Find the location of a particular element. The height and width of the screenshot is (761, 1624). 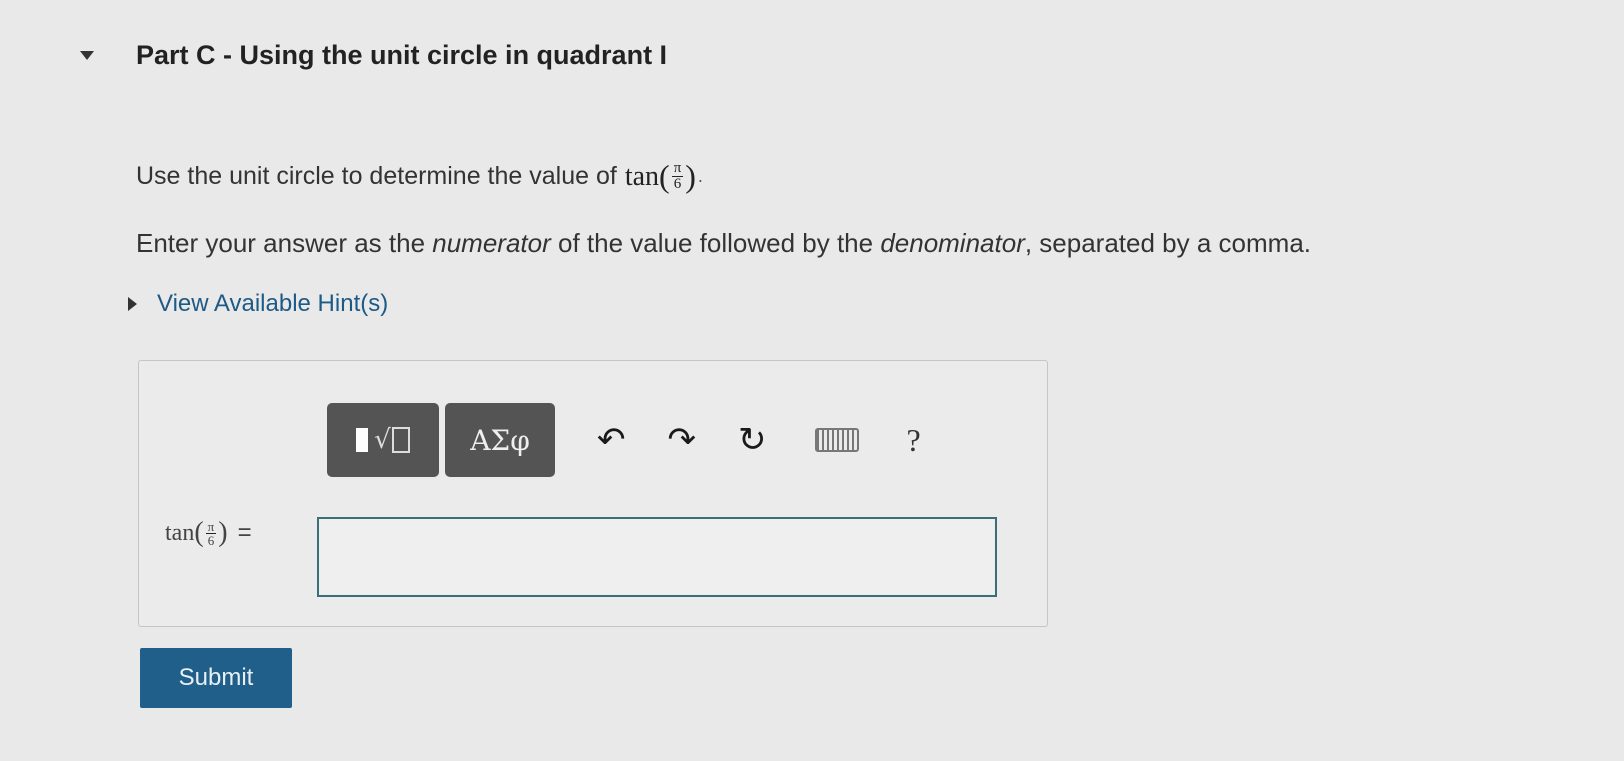

expand-caret-icon is located at coordinates (132, 304).